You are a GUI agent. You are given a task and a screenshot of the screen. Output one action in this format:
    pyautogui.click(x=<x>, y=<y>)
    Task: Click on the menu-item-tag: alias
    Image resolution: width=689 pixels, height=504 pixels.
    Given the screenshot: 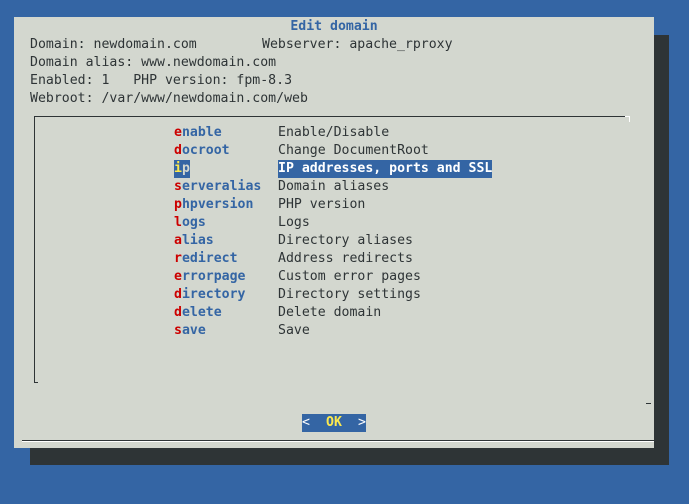 What is the action you would take?
    pyautogui.click(x=194, y=241)
    